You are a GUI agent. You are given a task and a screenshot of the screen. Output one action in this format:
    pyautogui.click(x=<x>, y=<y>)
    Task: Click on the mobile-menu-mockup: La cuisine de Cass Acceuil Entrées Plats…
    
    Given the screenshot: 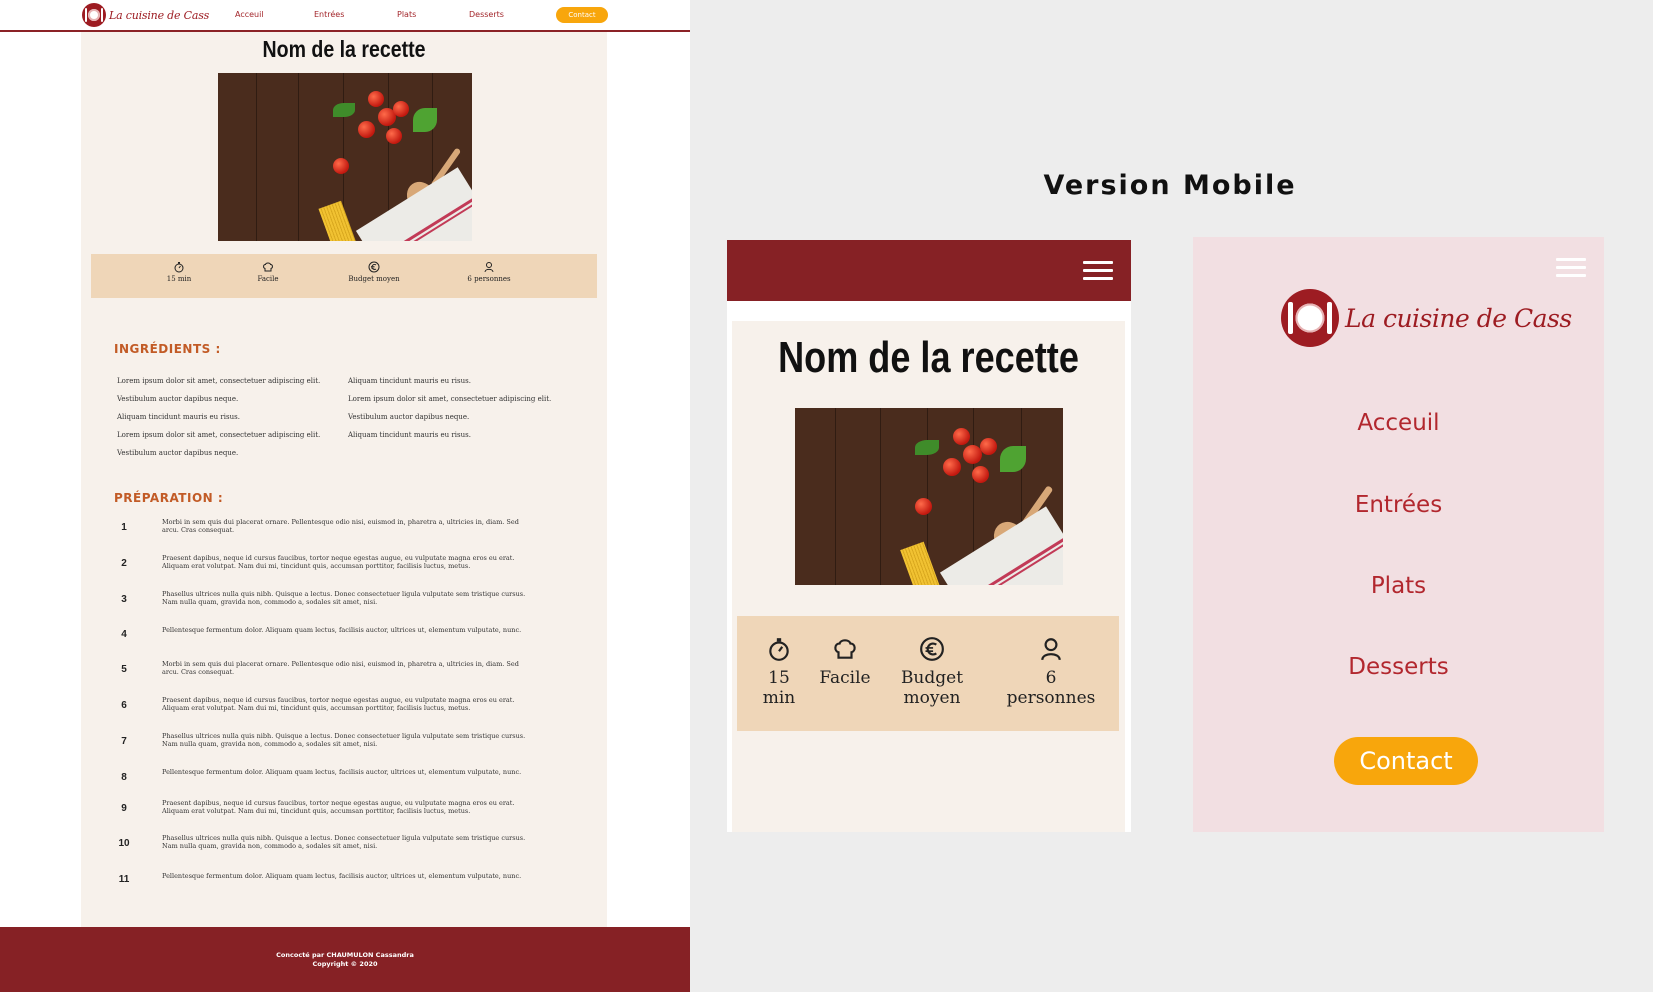 What is the action you would take?
    pyautogui.click(x=1398, y=534)
    